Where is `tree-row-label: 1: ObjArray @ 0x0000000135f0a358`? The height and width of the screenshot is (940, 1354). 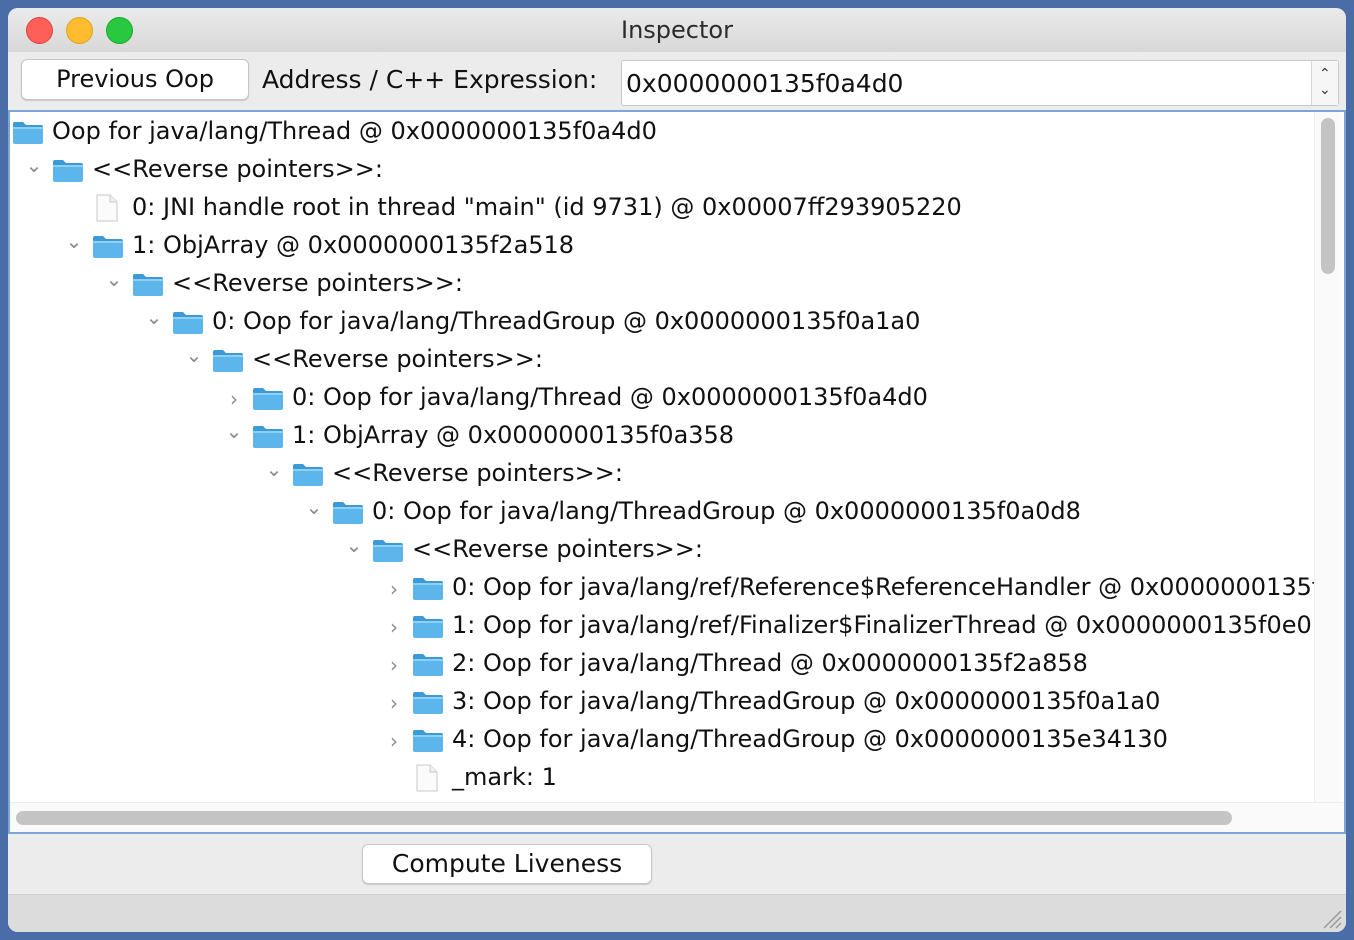 tree-row-label: 1: ObjArray @ 0x0000000135f0a358 is located at coordinates (513, 435).